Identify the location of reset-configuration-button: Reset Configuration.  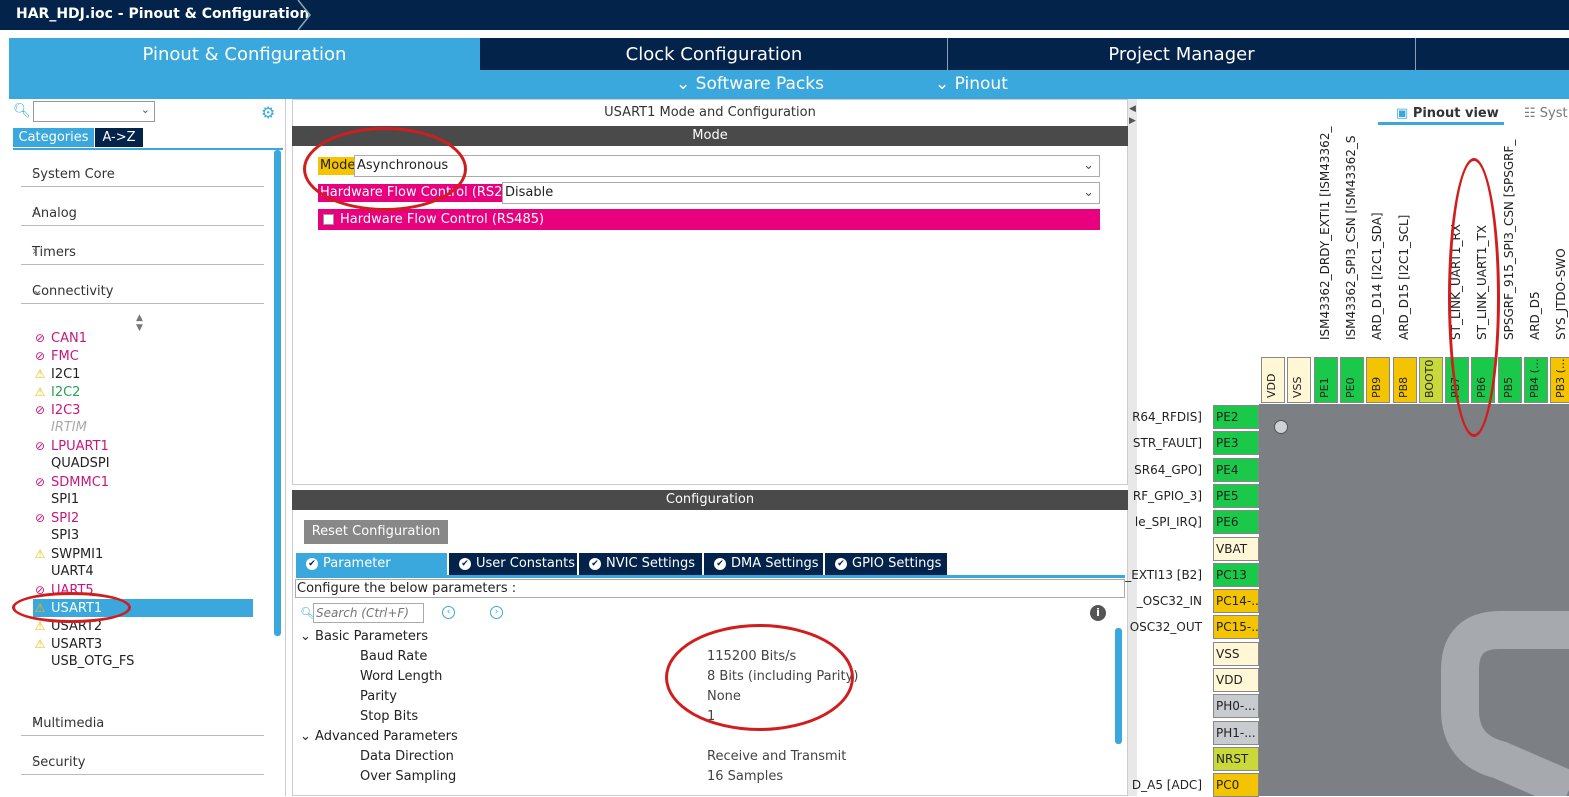
(376, 532).